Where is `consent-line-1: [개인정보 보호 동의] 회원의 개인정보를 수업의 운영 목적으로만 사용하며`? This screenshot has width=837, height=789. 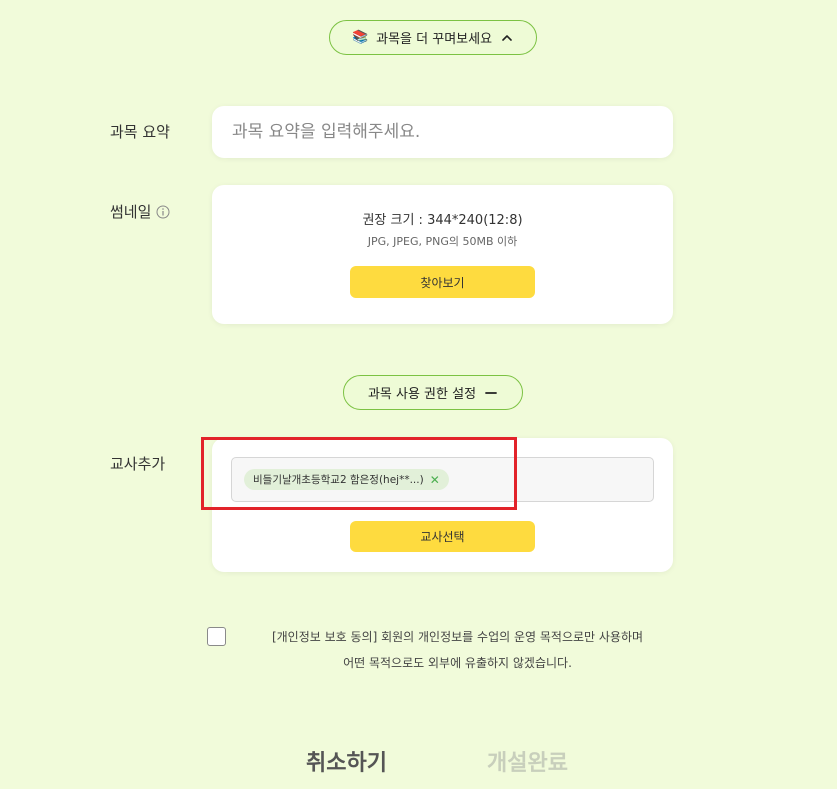
consent-line-1: [개인정보 보호 동의] 회원의 개인정보를 수업의 운영 목적으로만 사용하며 is located at coordinates (457, 637).